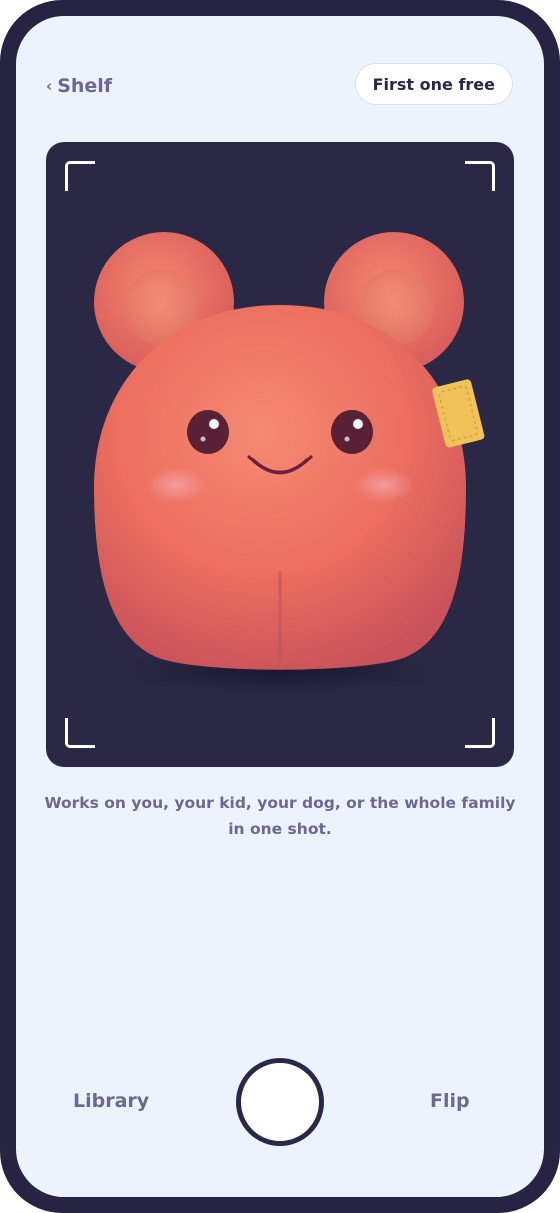 The image size is (560, 1213). I want to click on library-label: Library, so click(111, 1101).